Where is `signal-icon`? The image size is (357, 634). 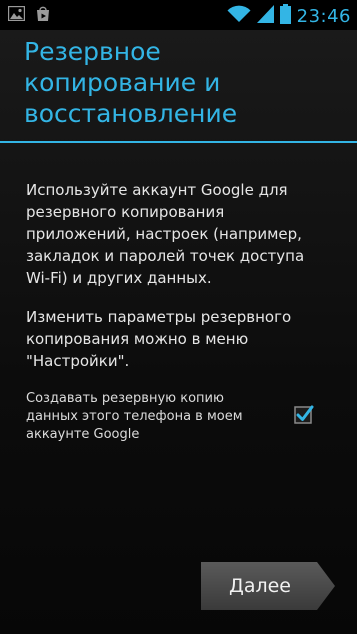 signal-icon is located at coordinates (265, 16).